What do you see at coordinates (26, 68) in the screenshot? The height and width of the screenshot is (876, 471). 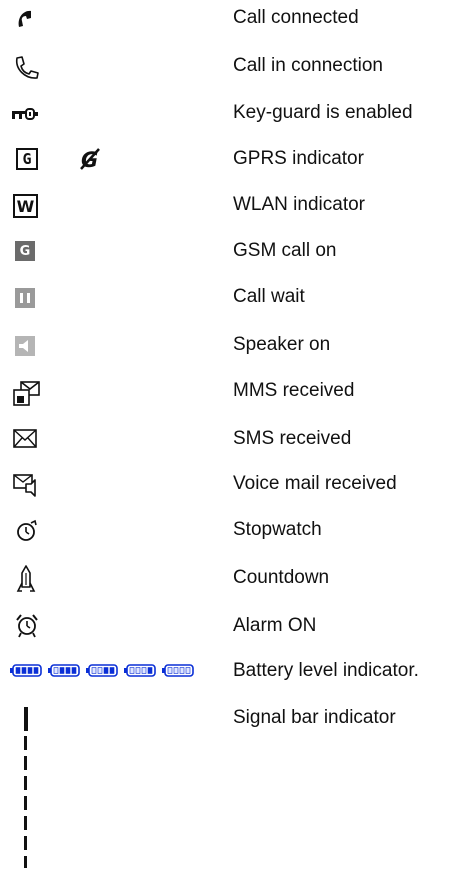 I see `call-in-connection-icon` at bounding box center [26, 68].